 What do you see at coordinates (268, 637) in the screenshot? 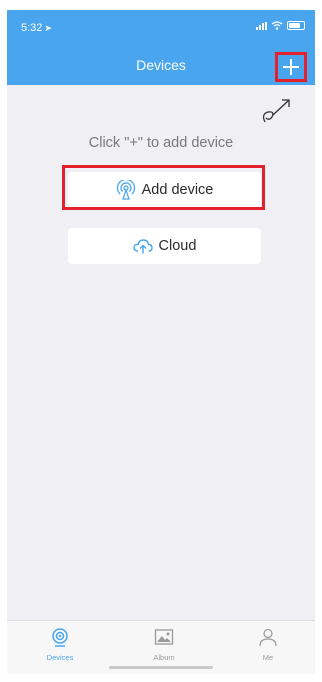
I see `person-icon` at bounding box center [268, 637].